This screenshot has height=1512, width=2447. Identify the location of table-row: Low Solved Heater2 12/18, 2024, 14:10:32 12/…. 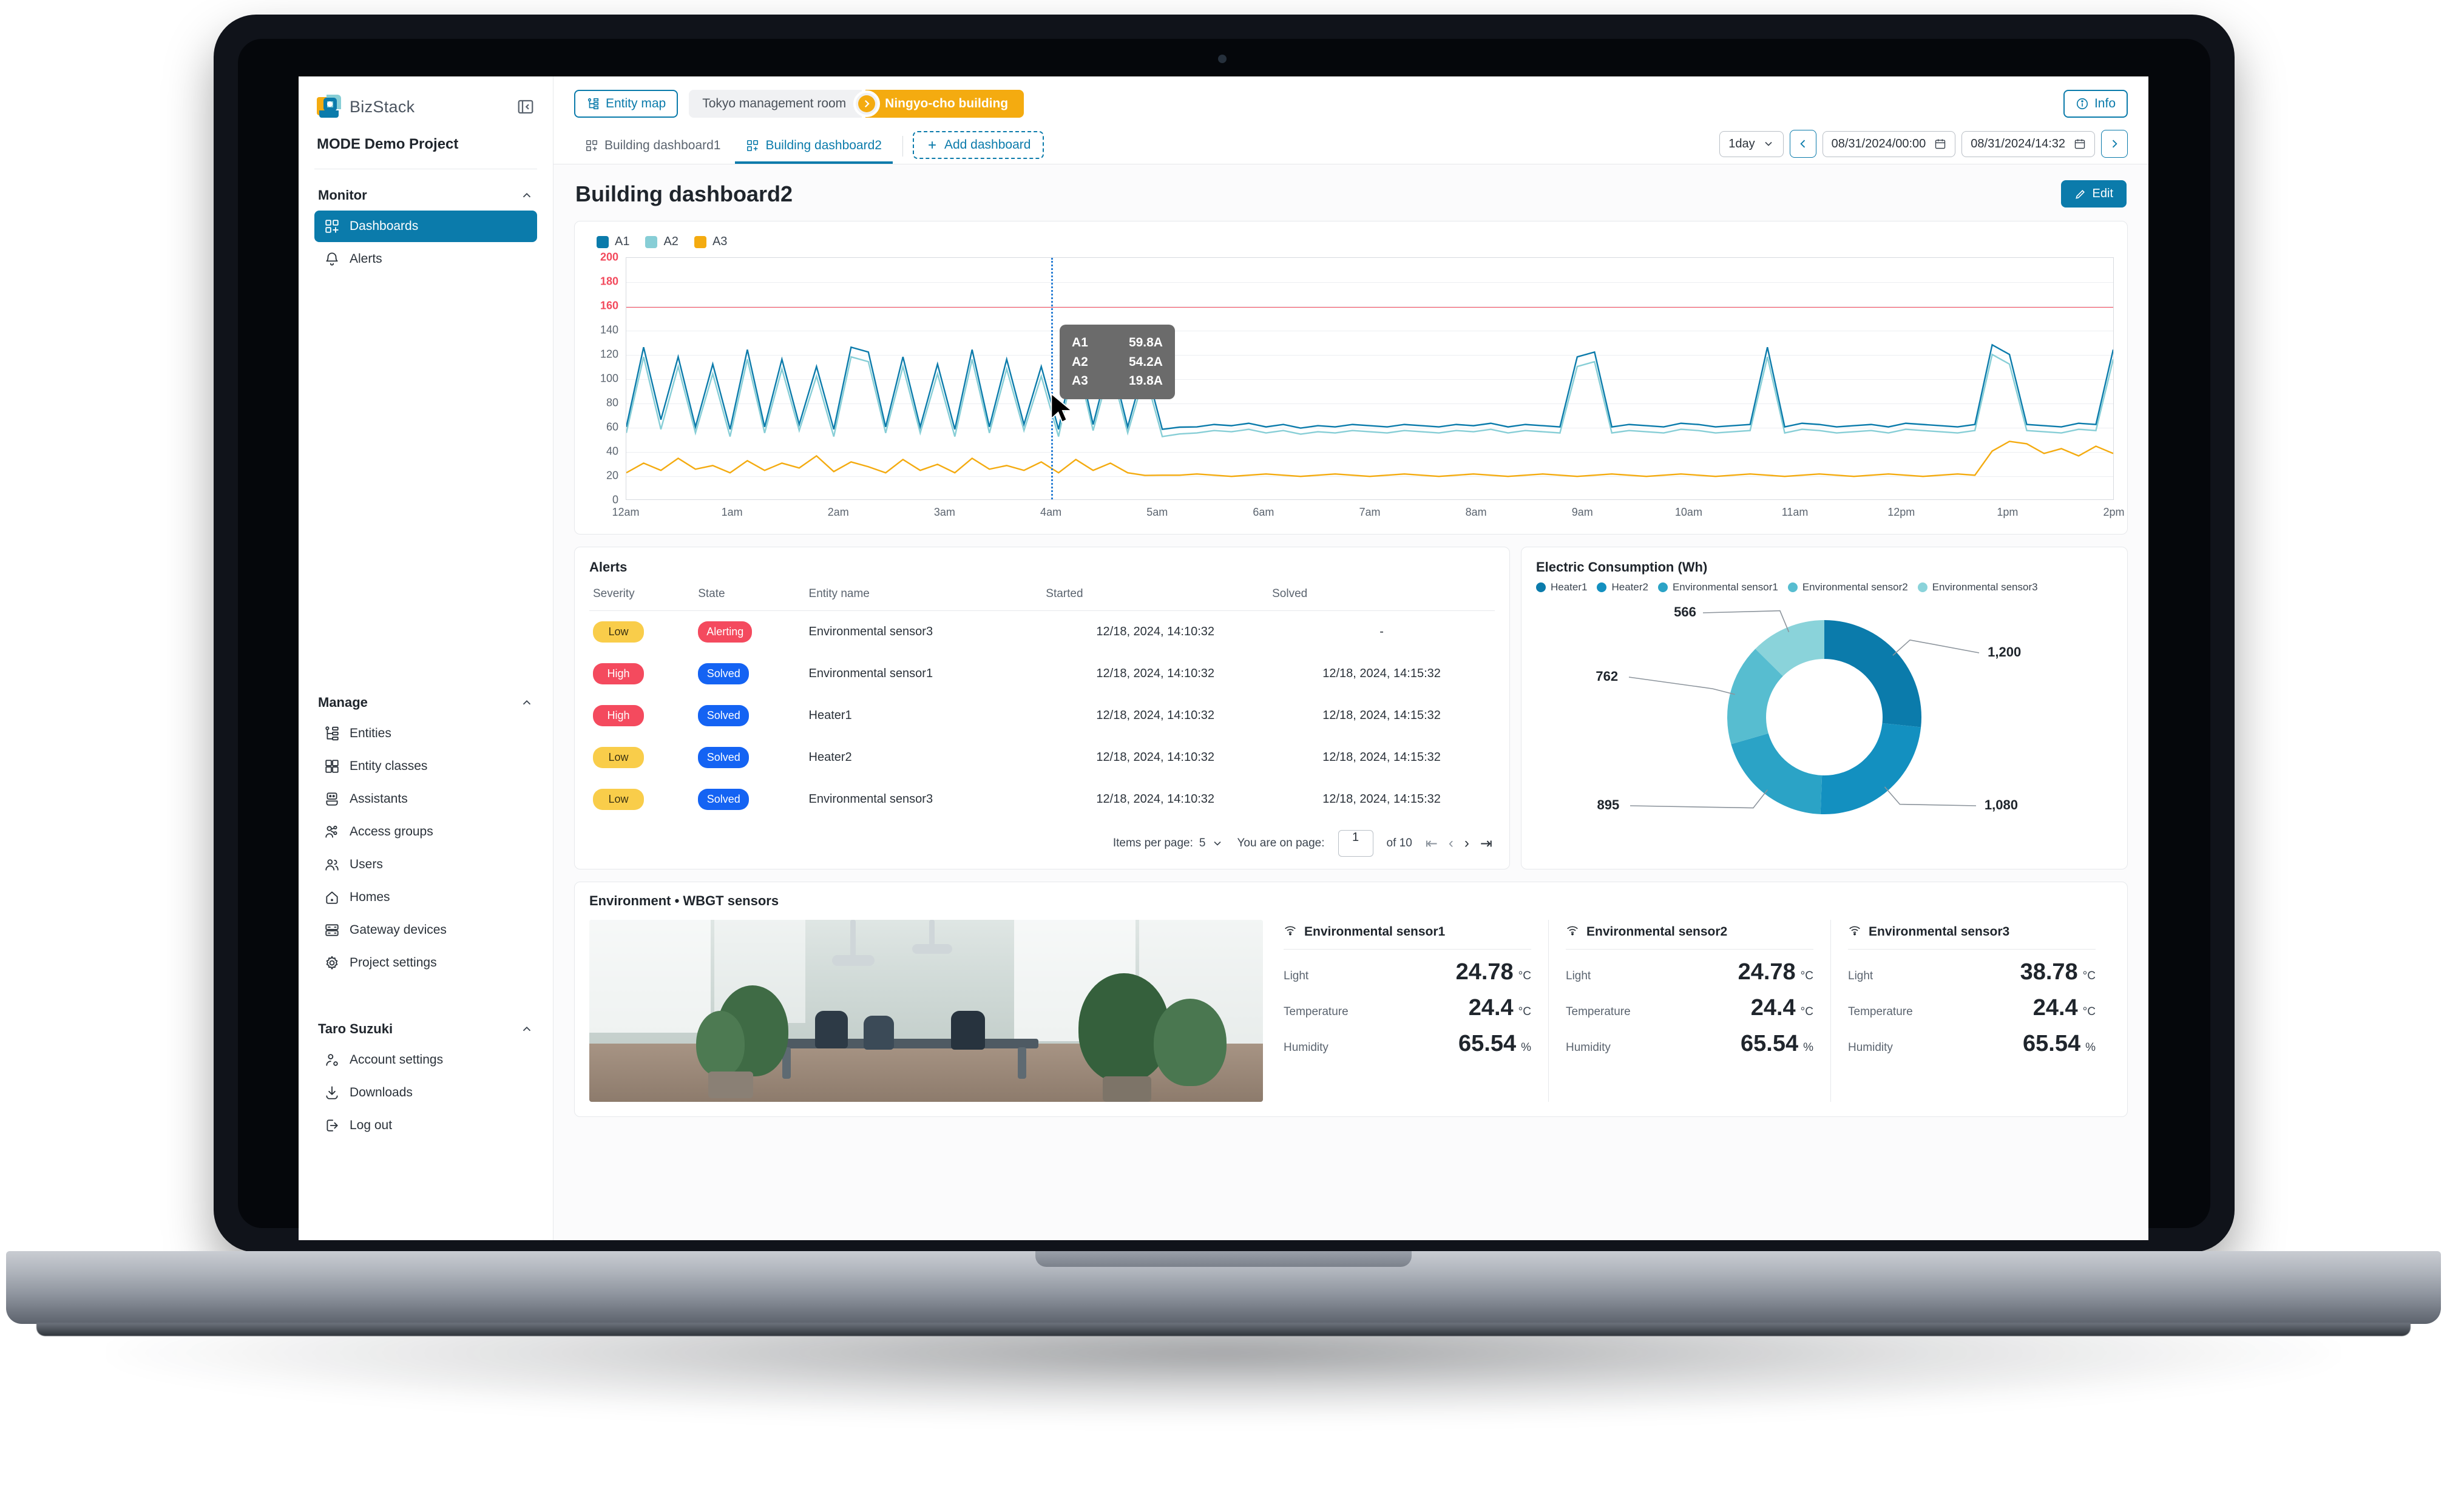
(1042, 757).